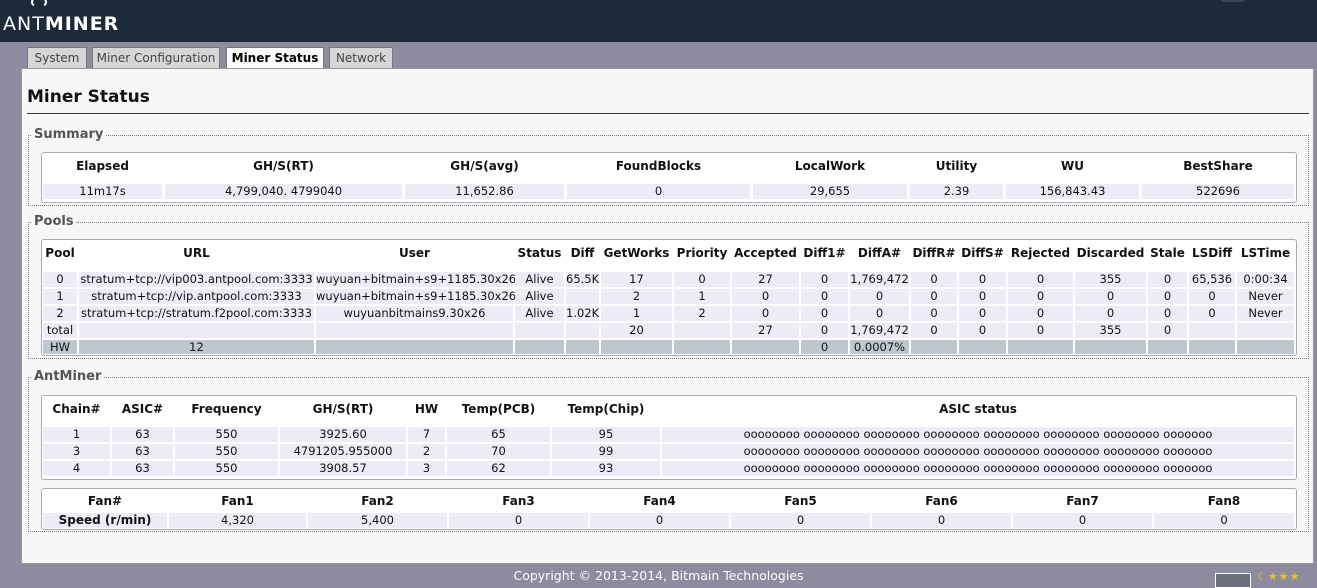 The height and width of the screenshot is (588, 1317). Describe the element at coordinates (636, 279) in the screenshot. I see `pool-row-cell: 17` at that location.